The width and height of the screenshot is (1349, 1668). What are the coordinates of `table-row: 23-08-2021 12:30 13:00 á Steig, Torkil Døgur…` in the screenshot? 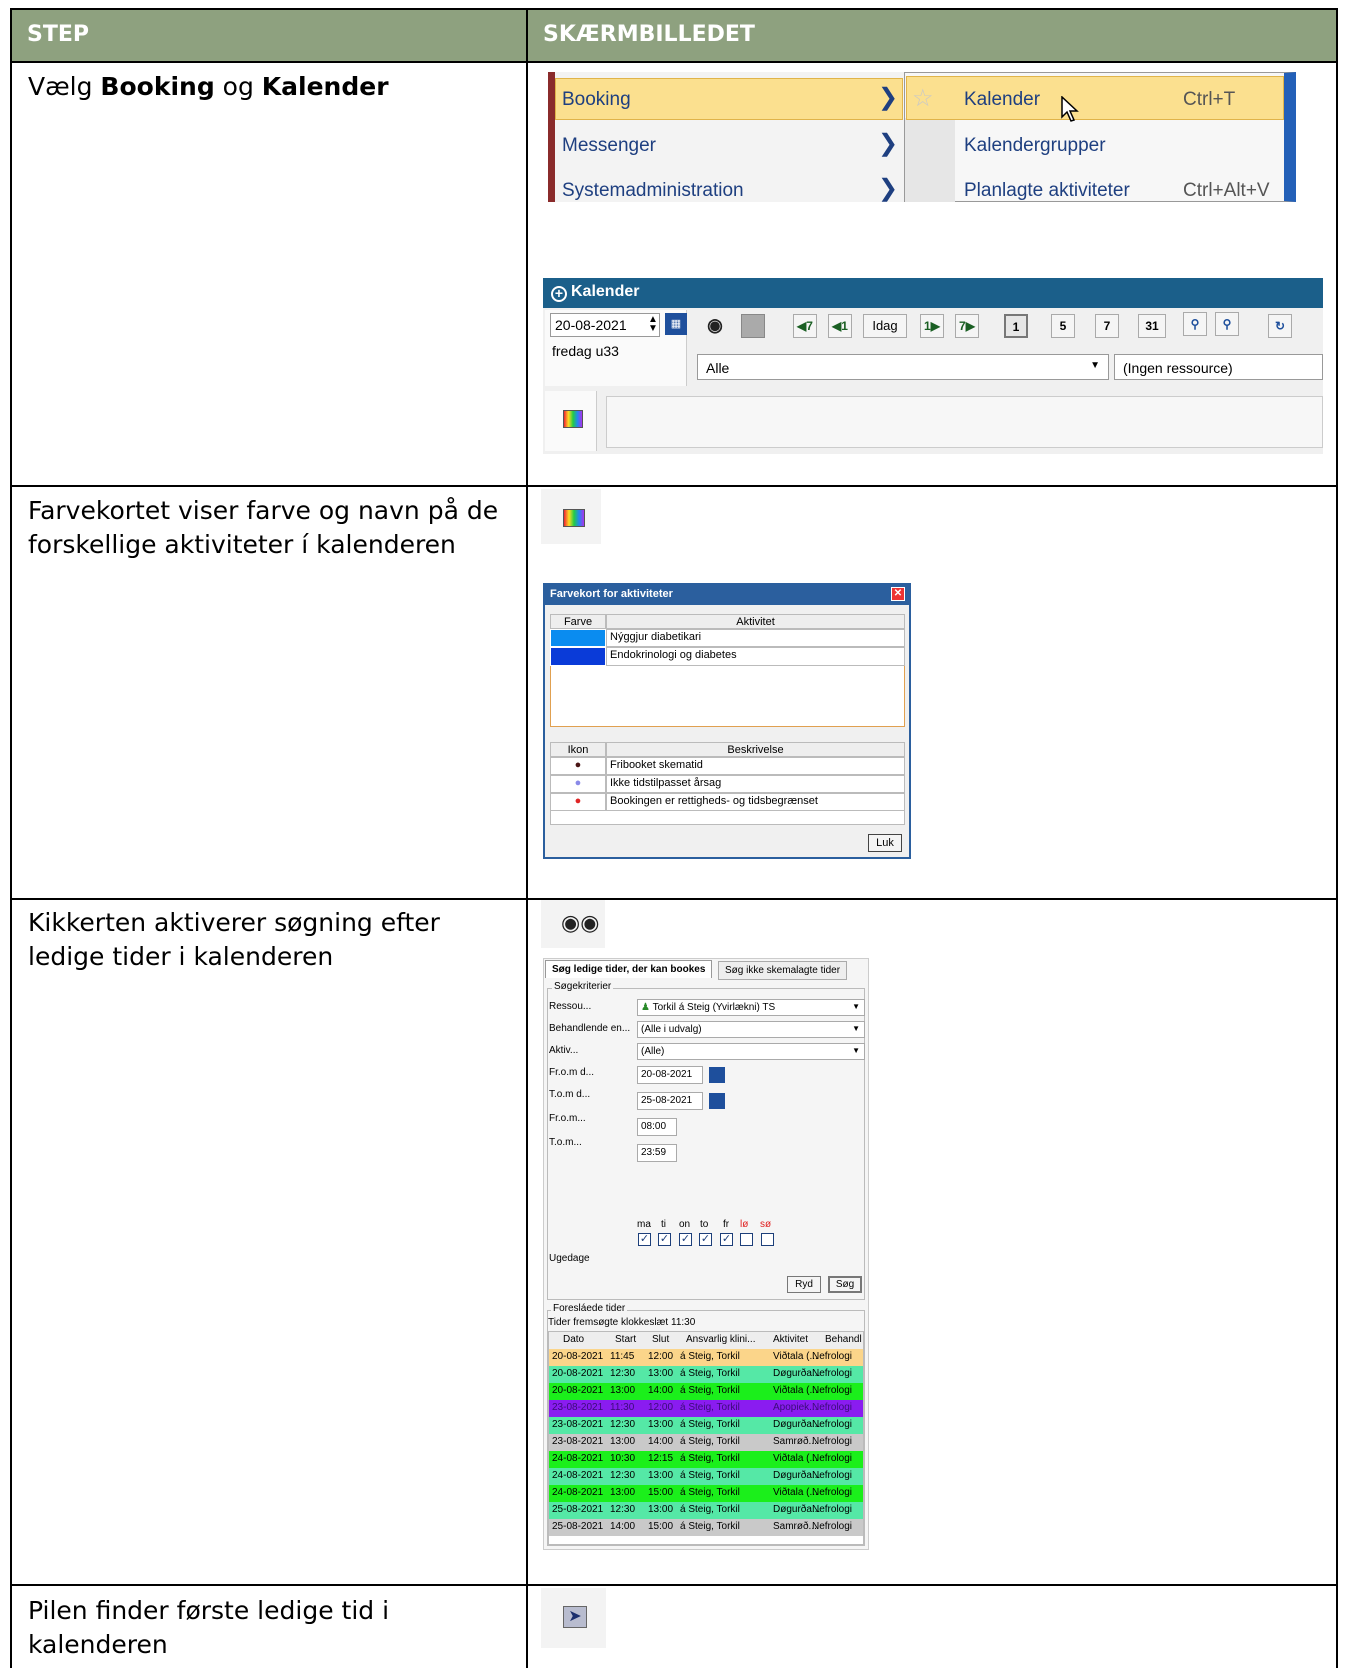 It's located at (706, 1425).